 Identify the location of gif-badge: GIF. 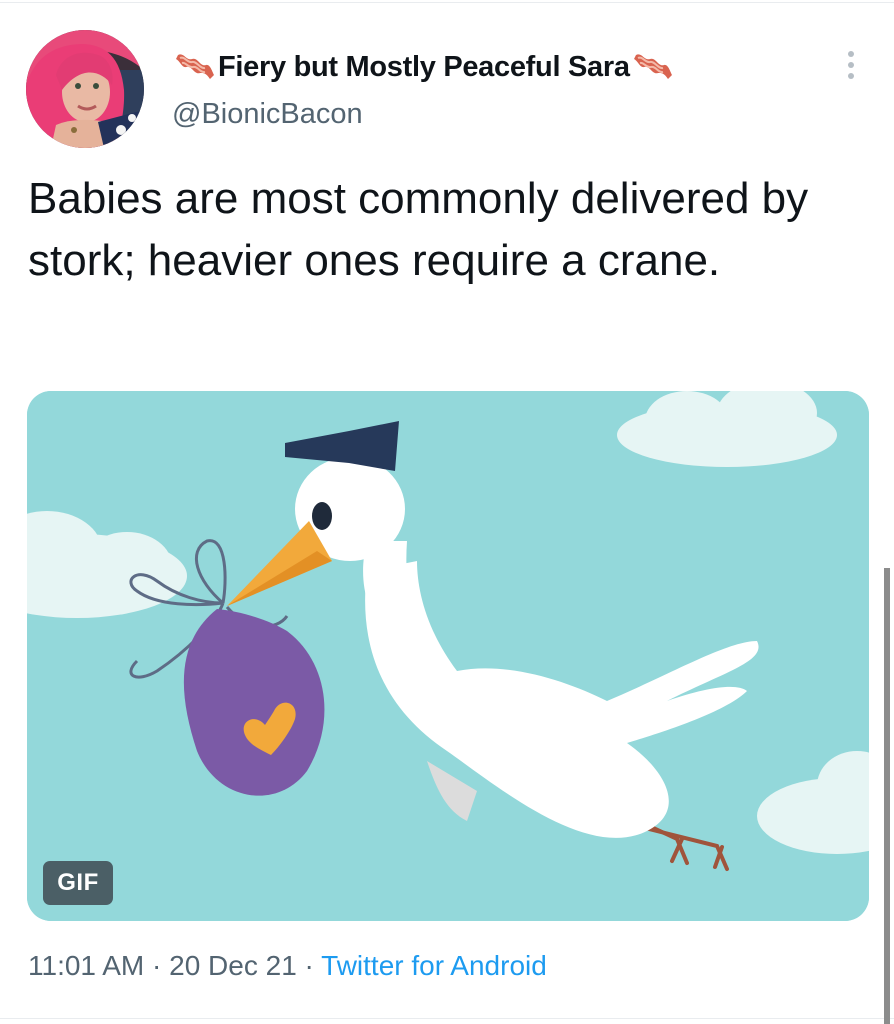
(78, 883).